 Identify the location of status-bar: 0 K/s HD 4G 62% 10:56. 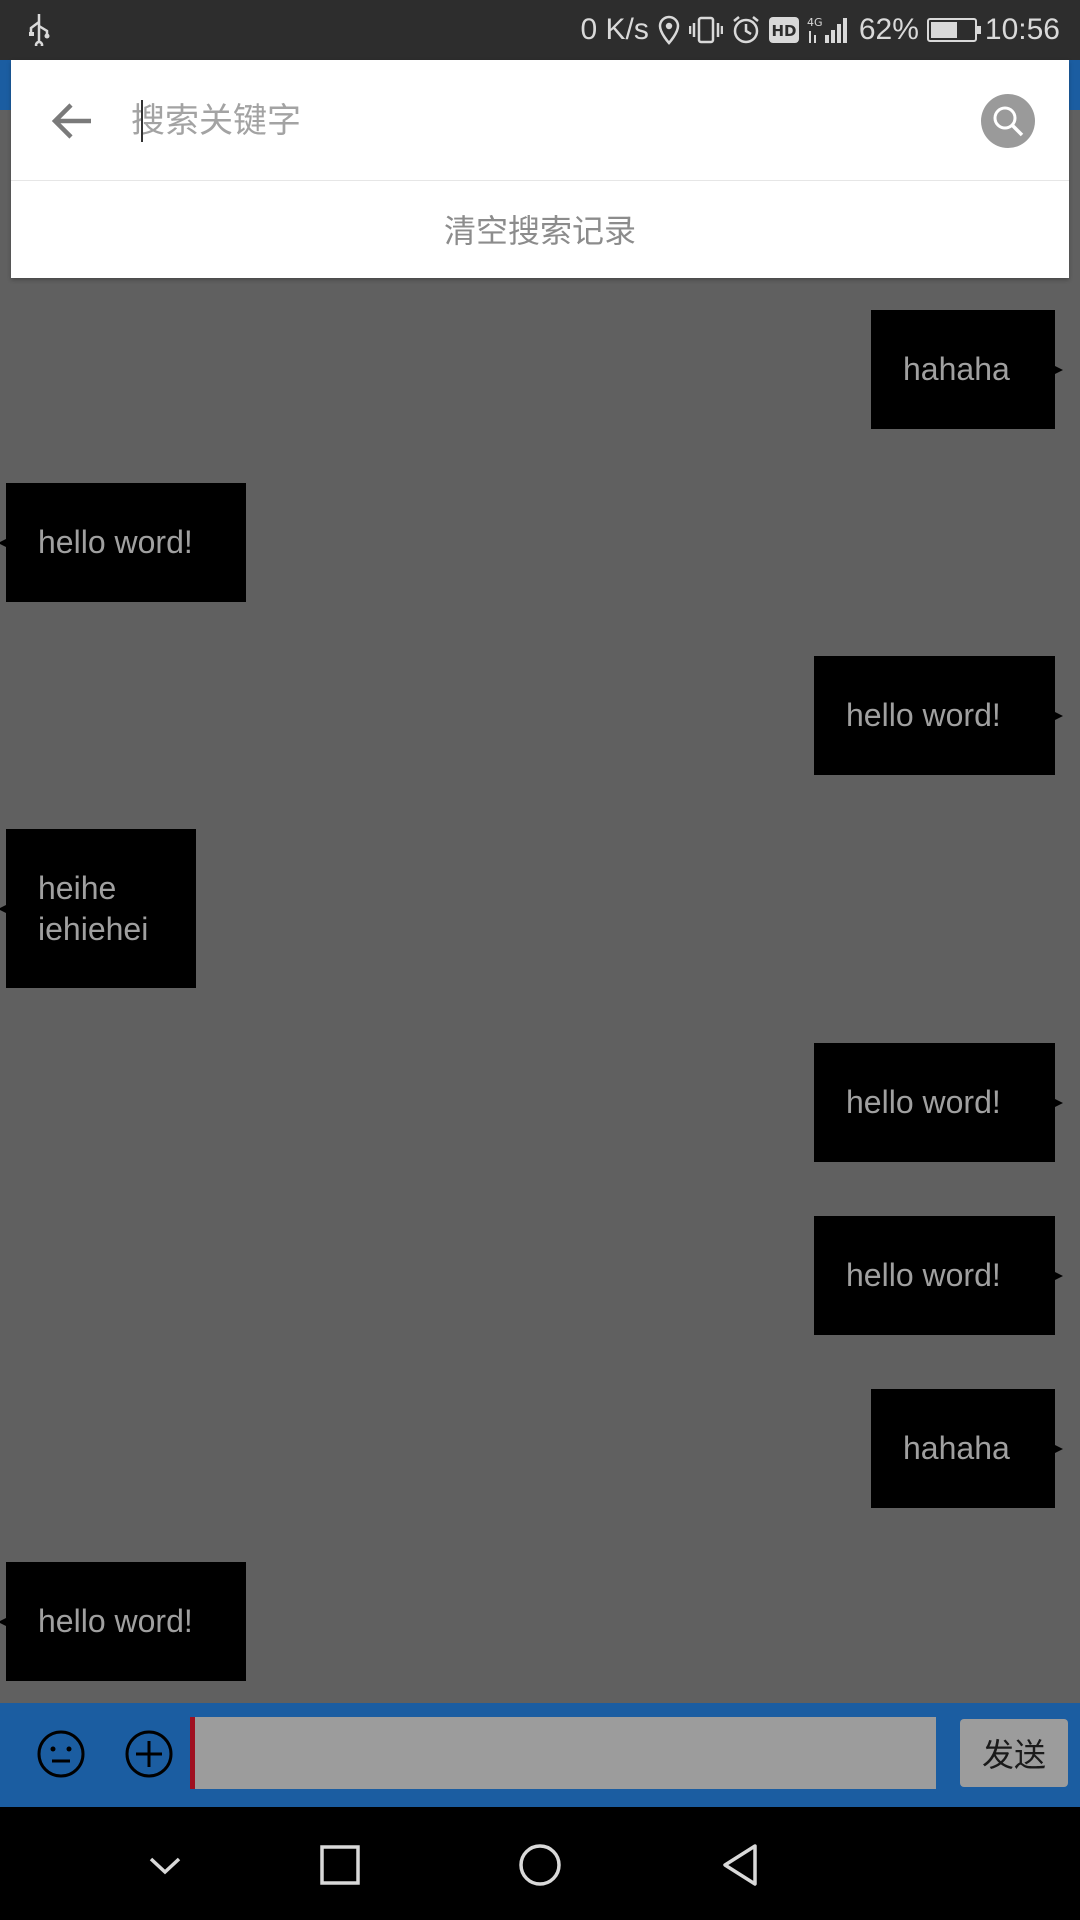
(540, 30).